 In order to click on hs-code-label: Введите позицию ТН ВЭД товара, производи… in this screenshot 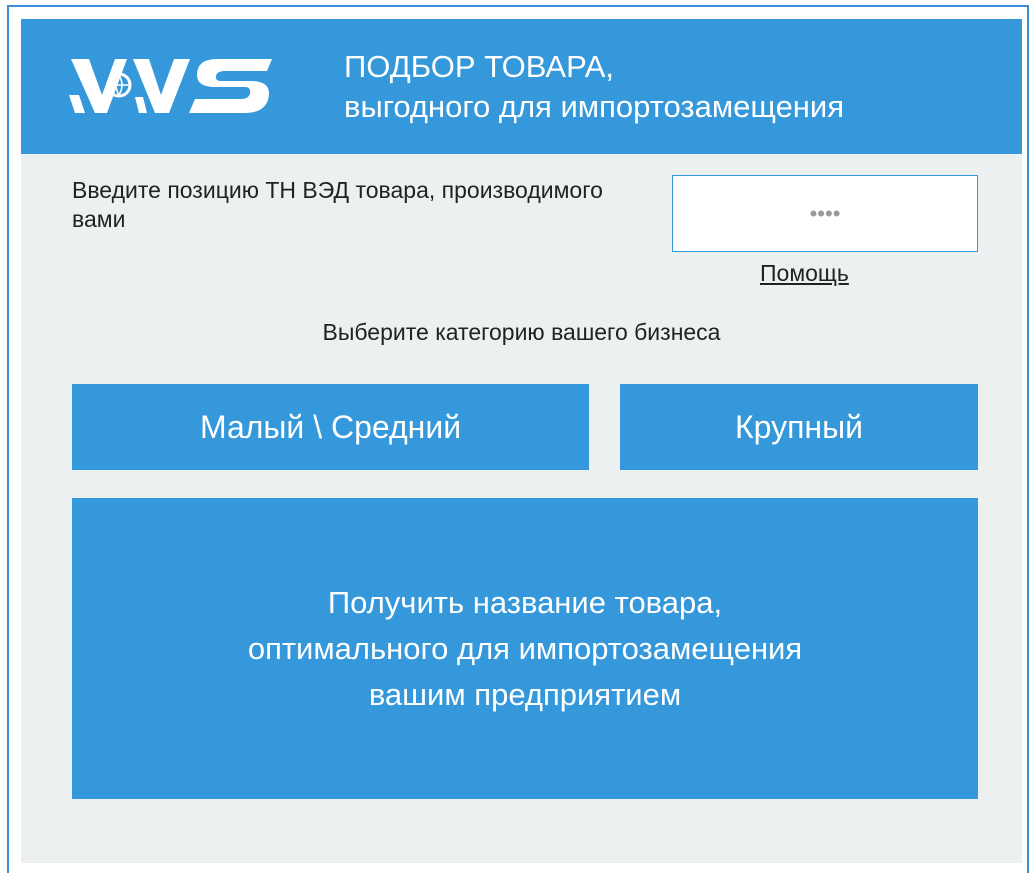, I will do `click(337, 204)`.